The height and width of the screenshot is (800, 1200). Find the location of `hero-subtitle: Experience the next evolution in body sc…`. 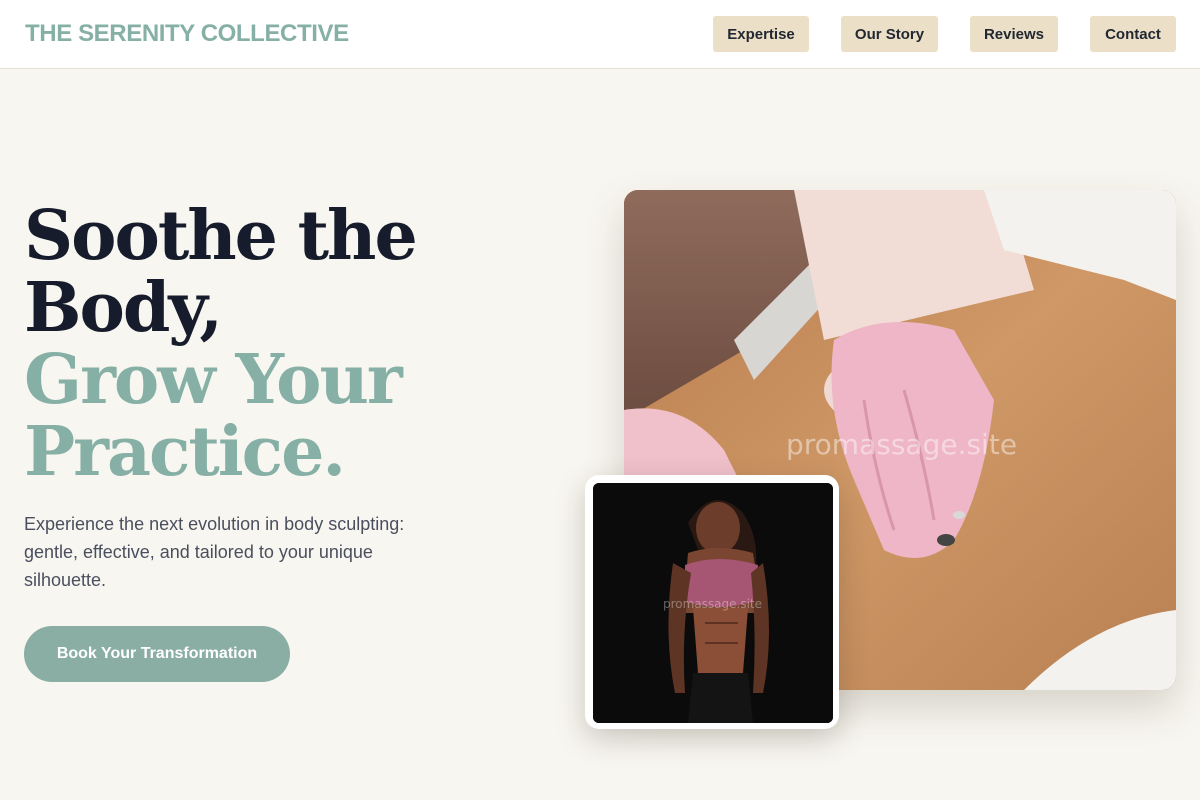

hero-subtitle: Experience the next evolution in body sc… is located at coordinates (214, 552).